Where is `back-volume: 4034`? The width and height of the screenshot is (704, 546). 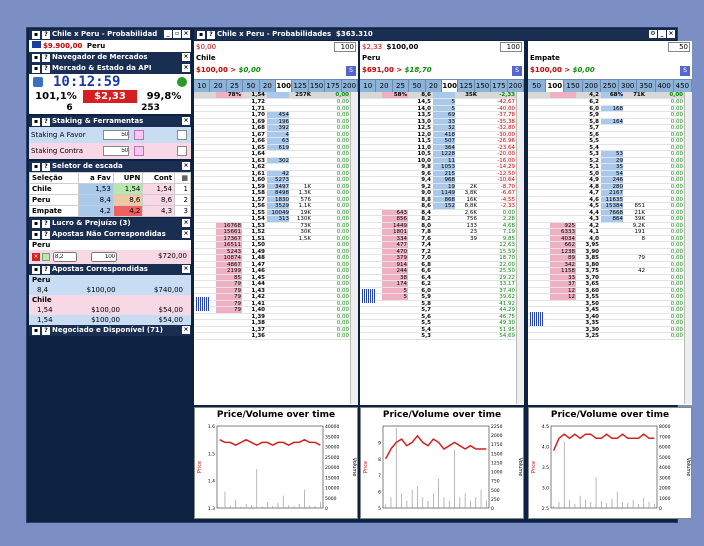
back-volume: 4034 is located at coordinates (563, 238).